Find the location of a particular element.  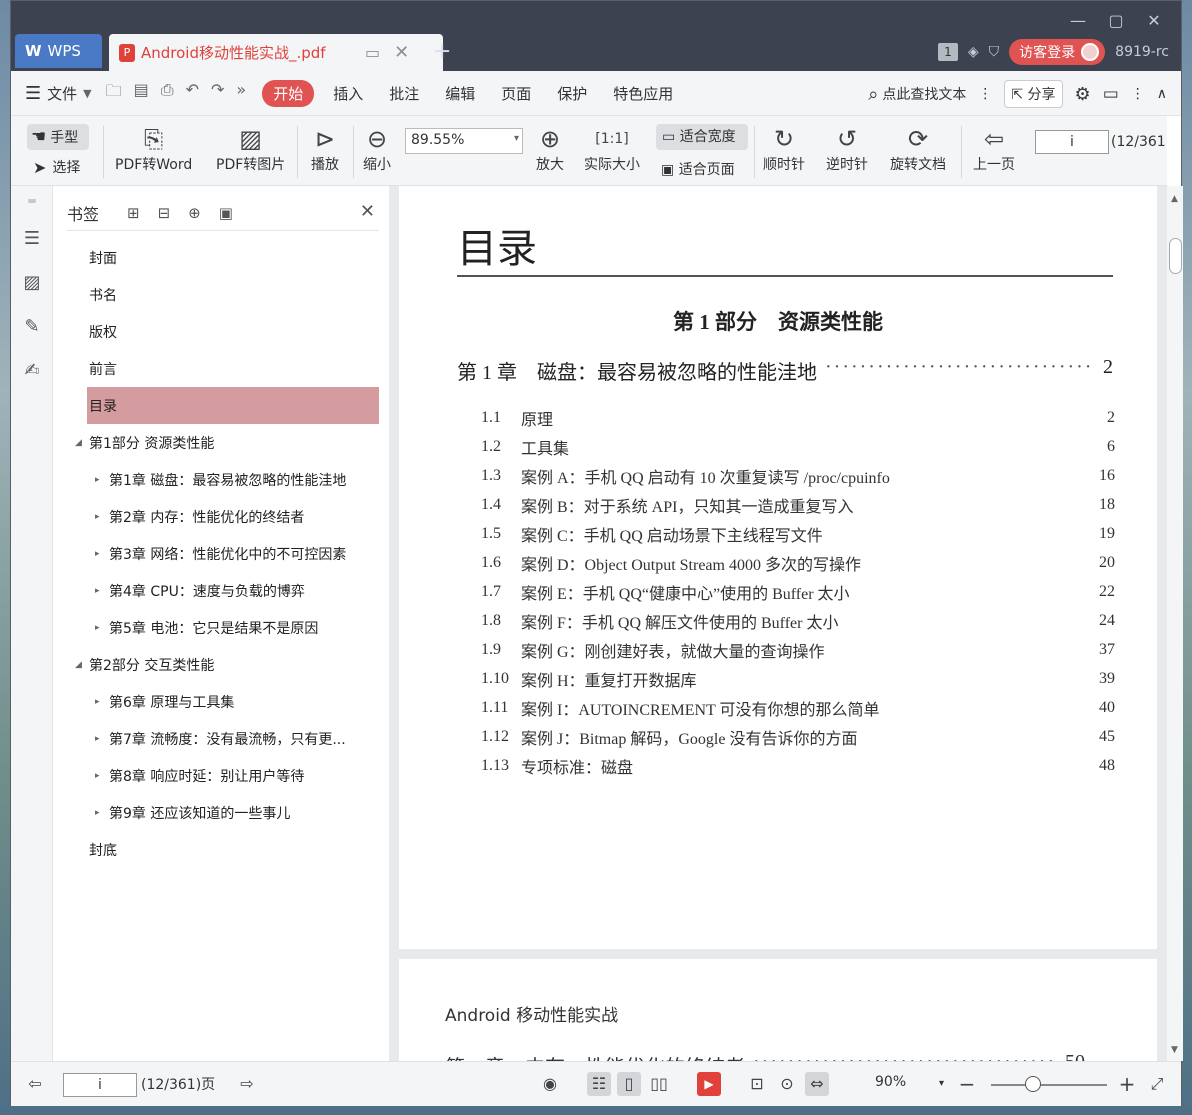

fit-width-button: ▭ 适合宽度 is located at coordinates (702, 137).